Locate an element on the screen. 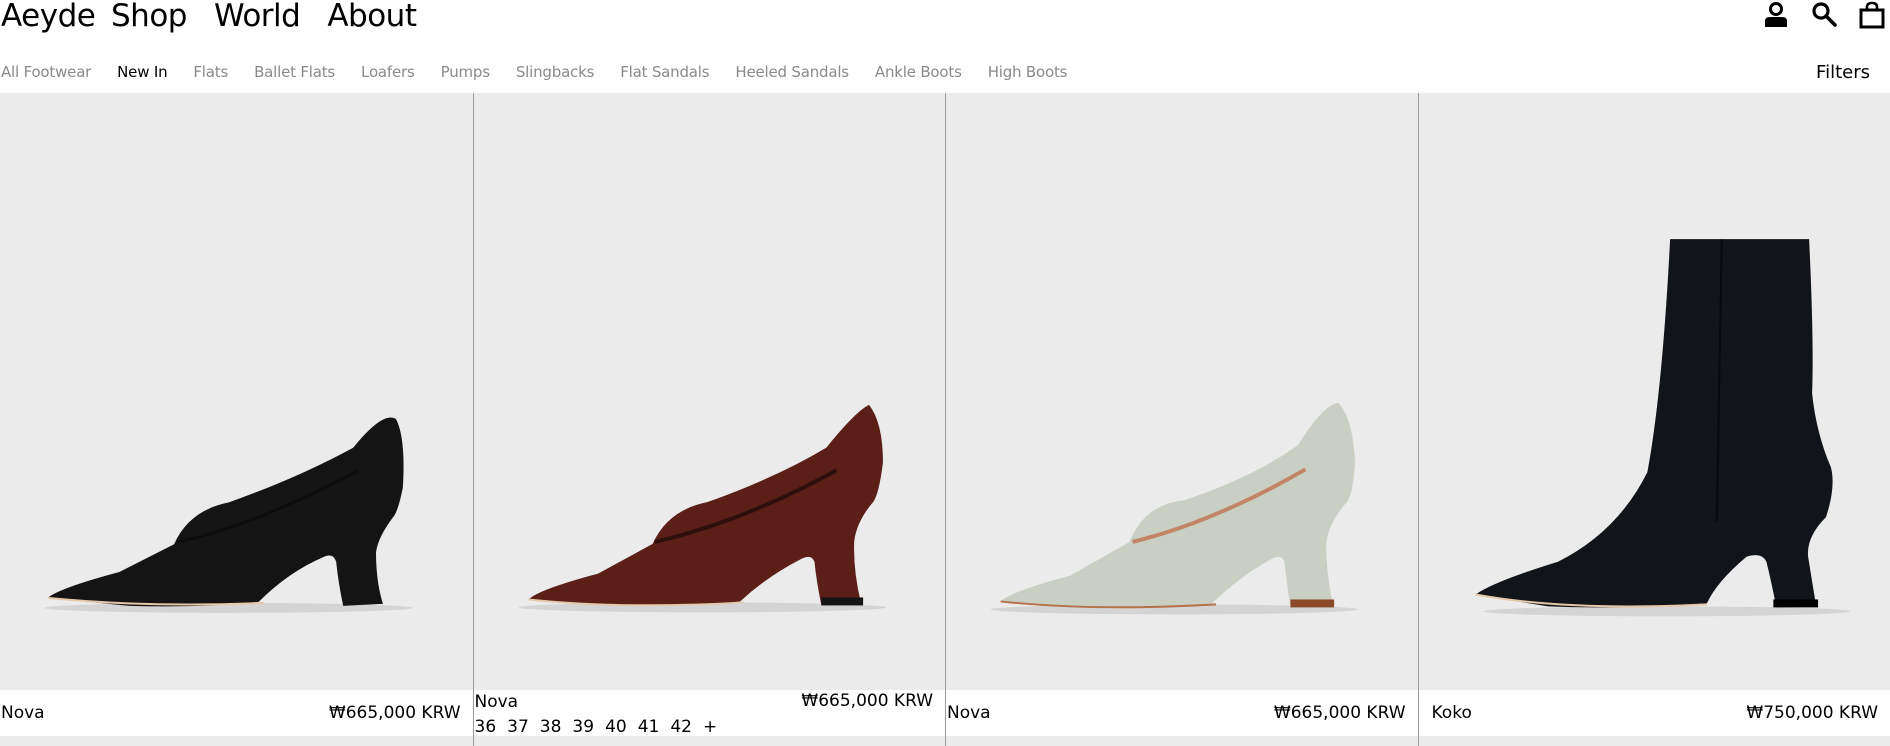 The width and height of the screenshot is (1890, 746). size-option: 40 is located at coordinates (616, 727).